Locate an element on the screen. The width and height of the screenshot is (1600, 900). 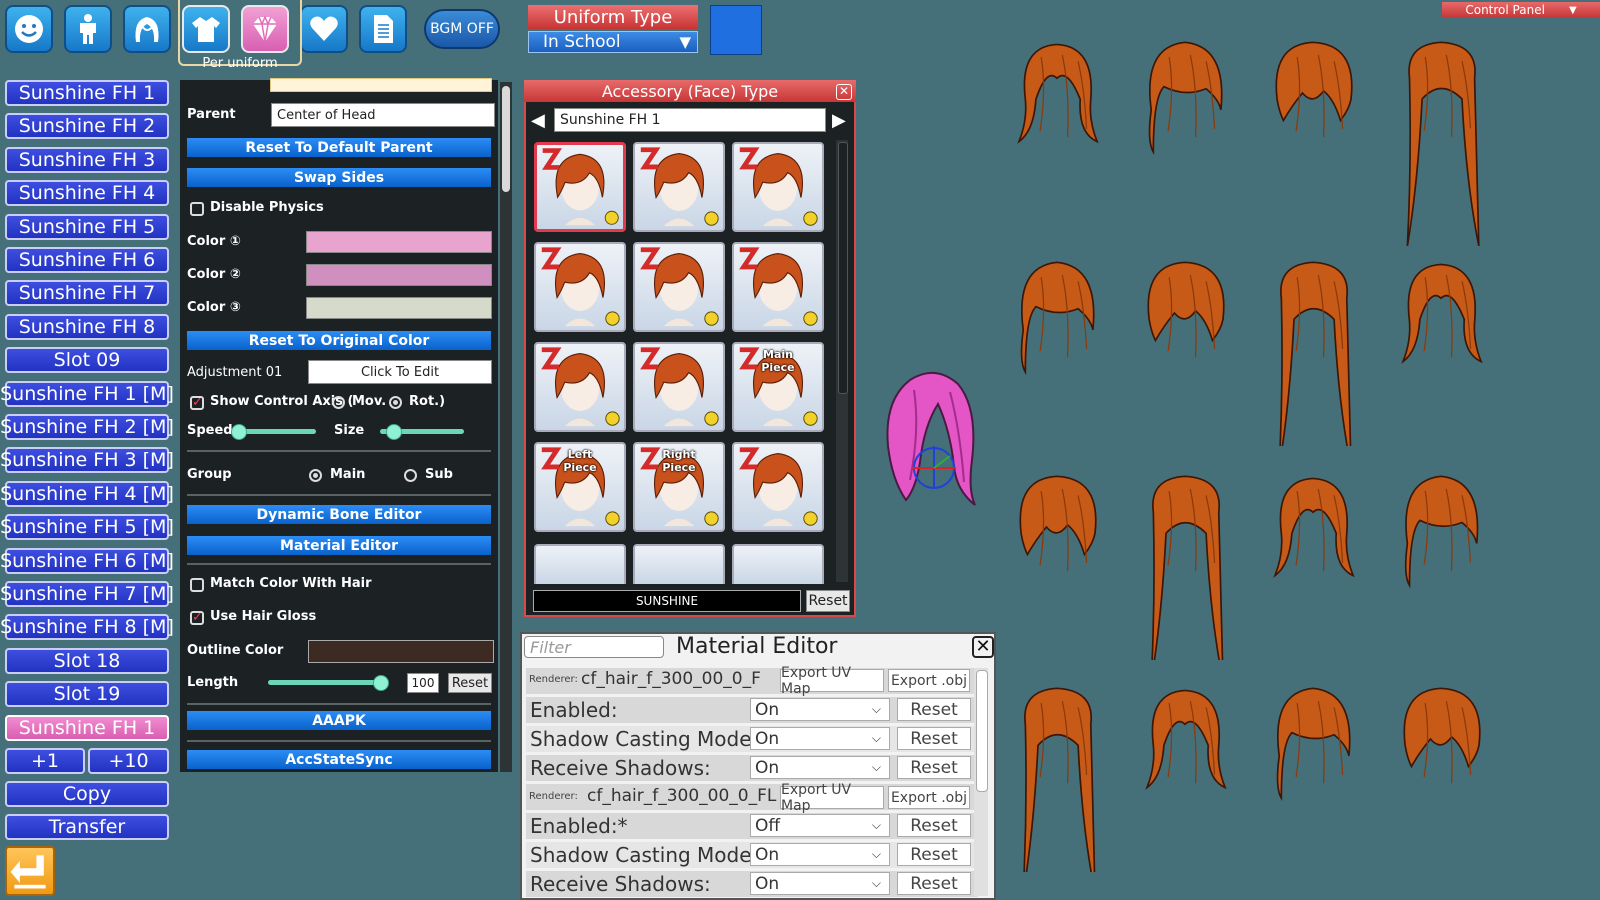
rot-radio is located at coordinates (395, 402).